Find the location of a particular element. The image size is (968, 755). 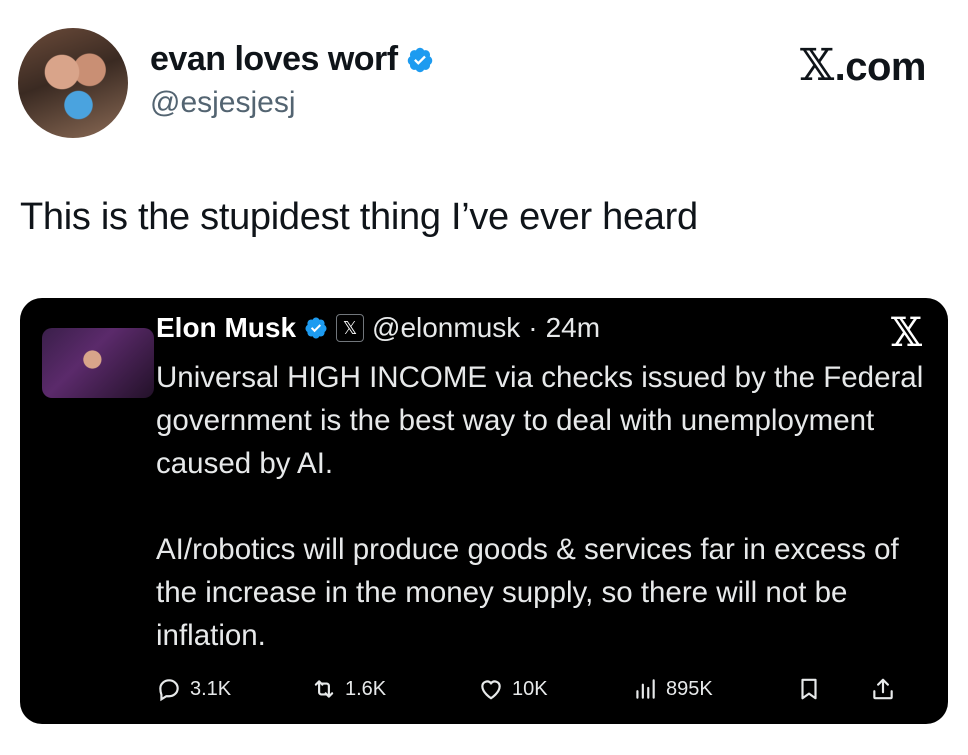

reply-button: 3.1K is located at coordinates (193, 689).